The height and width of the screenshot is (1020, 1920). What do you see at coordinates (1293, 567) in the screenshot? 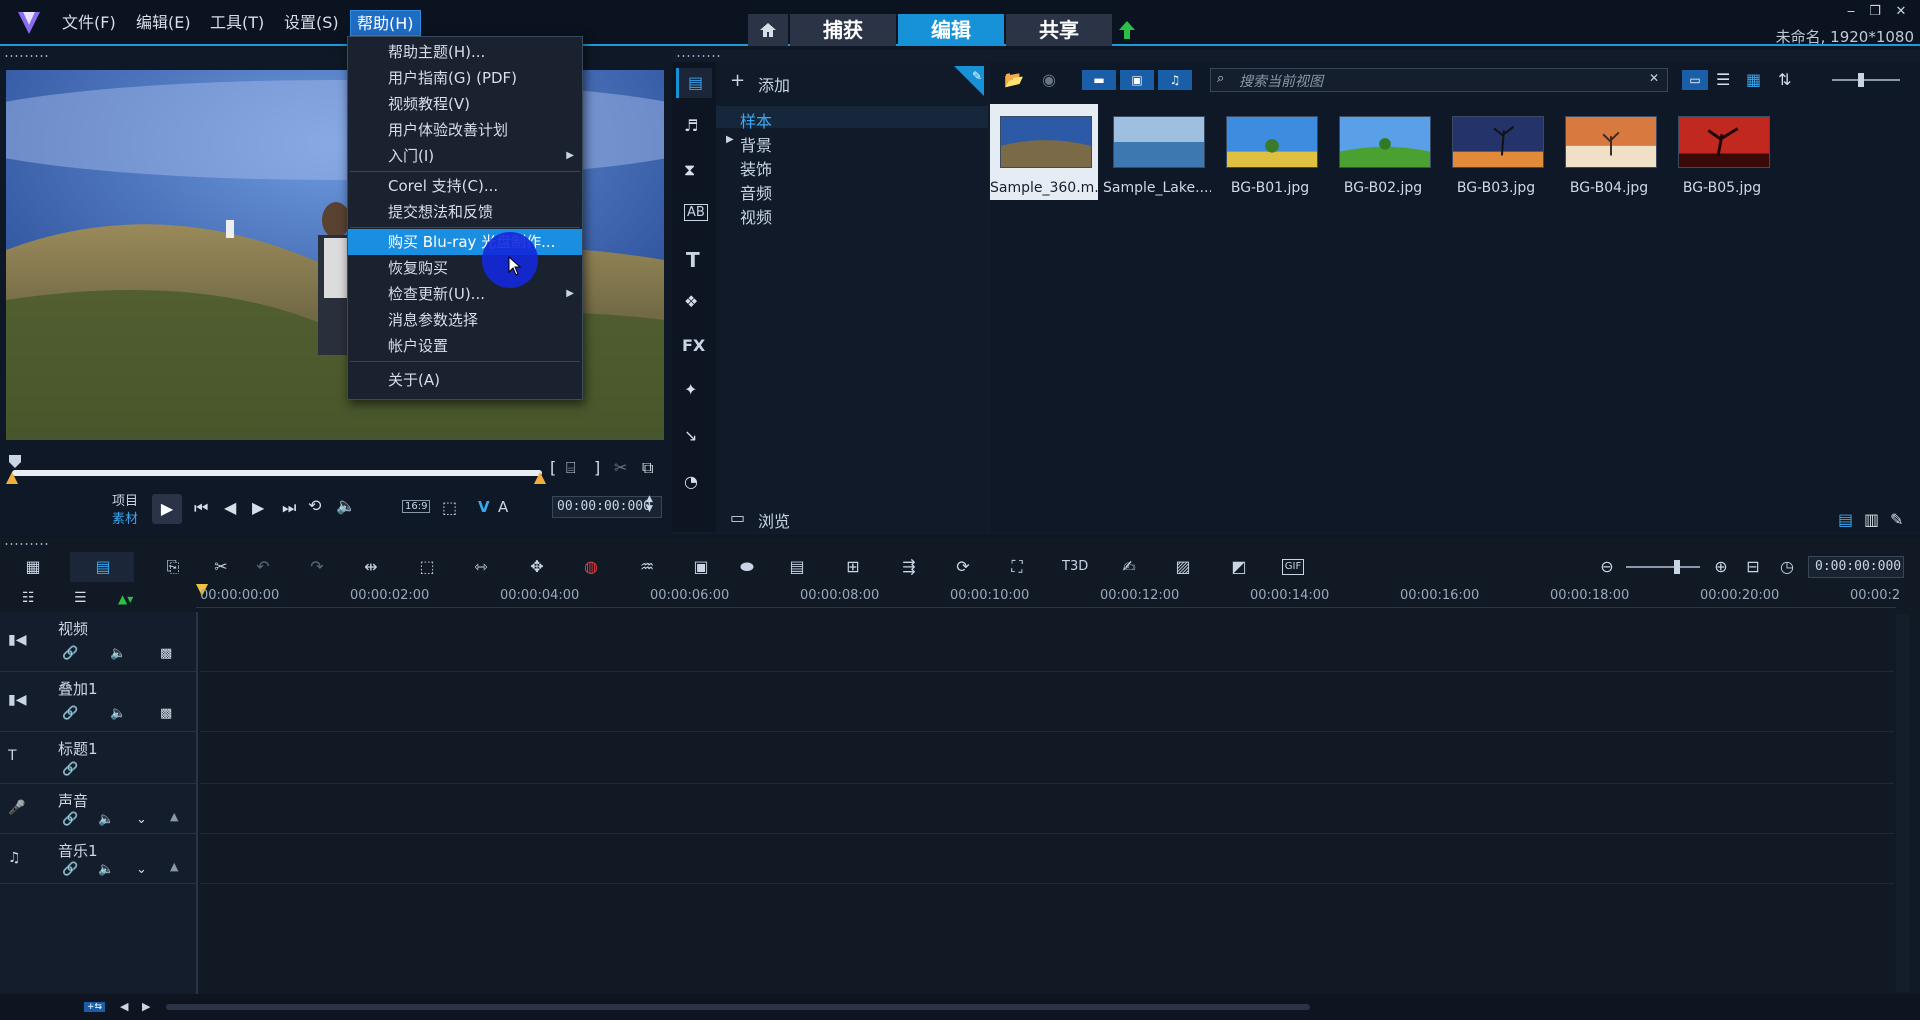
I see `gif-creator-icon: GIF` at bounding box center [1293, 567].